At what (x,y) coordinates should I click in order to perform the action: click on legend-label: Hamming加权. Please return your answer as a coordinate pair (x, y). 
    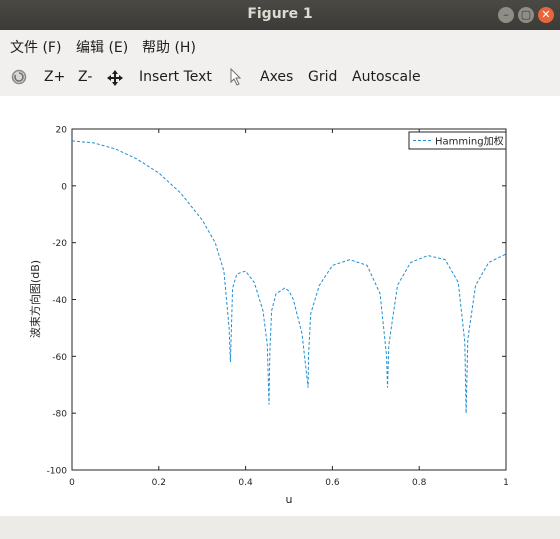
    Looking at the image, I should click on (469, 141).